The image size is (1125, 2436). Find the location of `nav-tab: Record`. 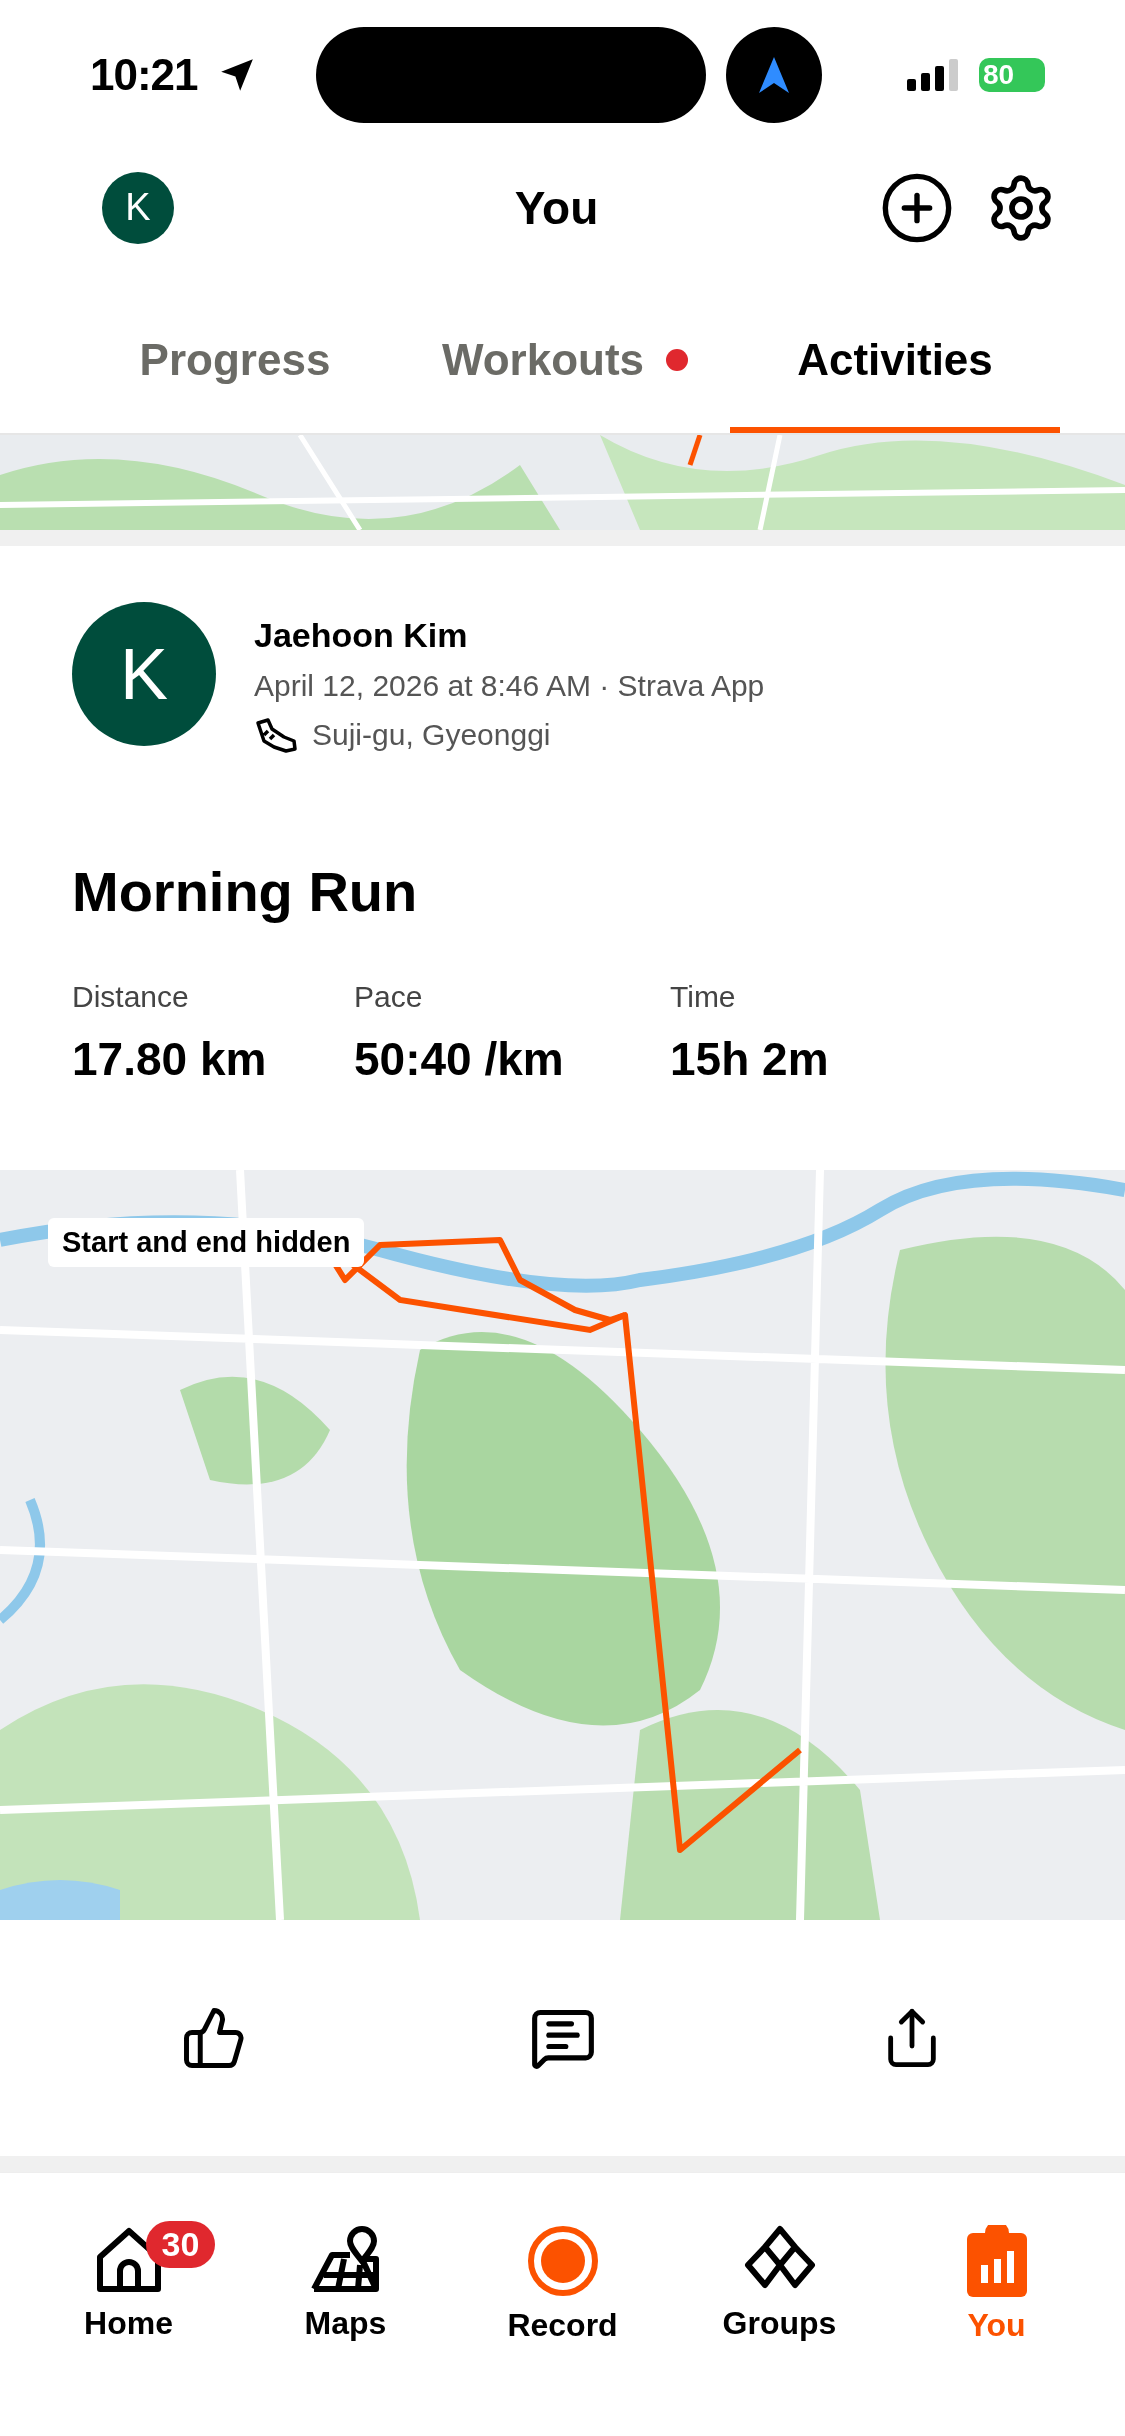

nav-tab: Record is located at coordinates (562, 2300).